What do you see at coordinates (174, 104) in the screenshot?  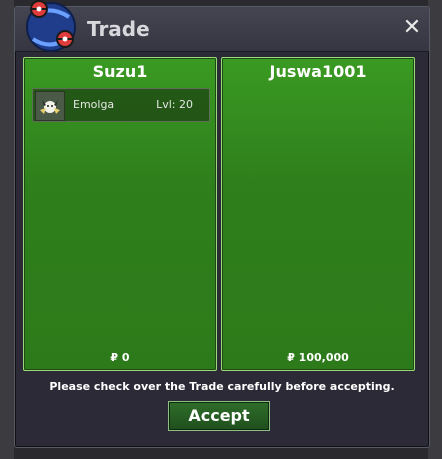 I see `pokemon-level: Lvl: 20` at bounding box center [174, 104].